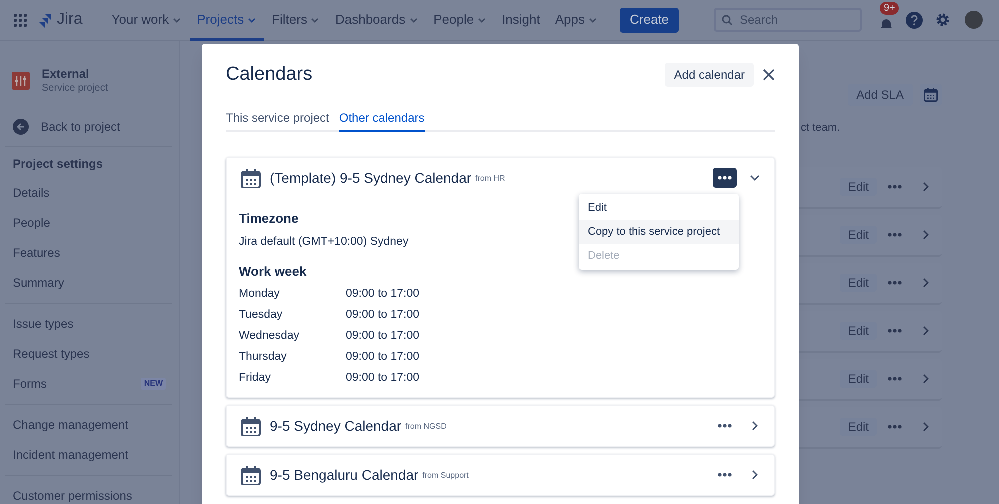 This screenshot has height=504, width=999. What do you see at coordinates (491, 179) in the screenshot?
I see `calendar-source: from HR` at bounding box center [491, 179].